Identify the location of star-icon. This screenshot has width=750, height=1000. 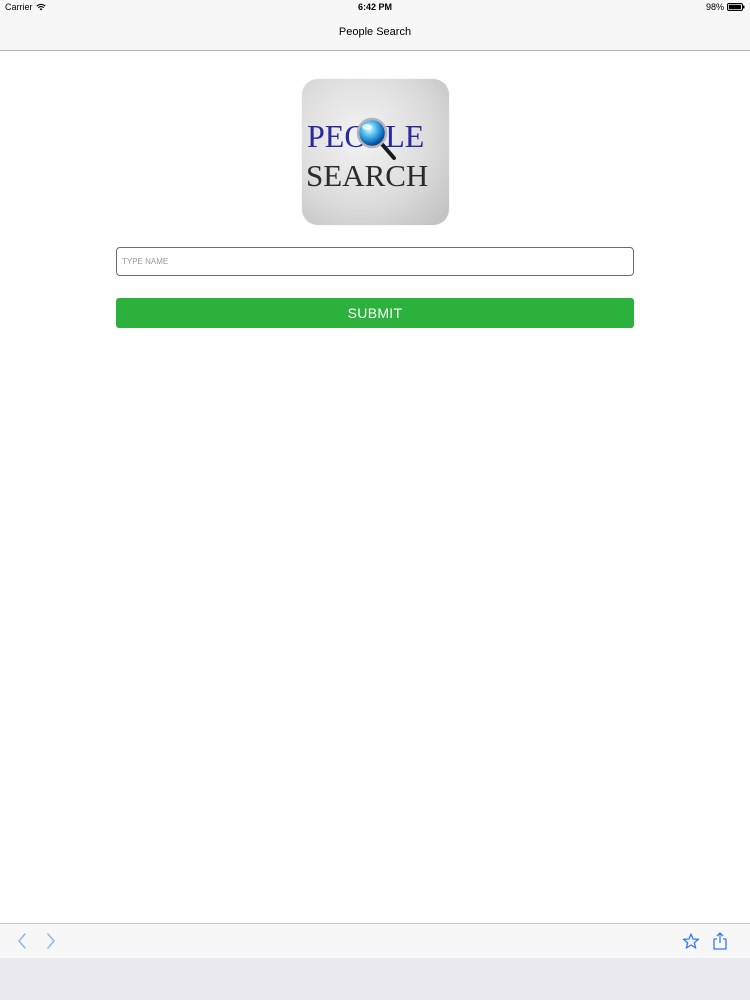
(691, 941).